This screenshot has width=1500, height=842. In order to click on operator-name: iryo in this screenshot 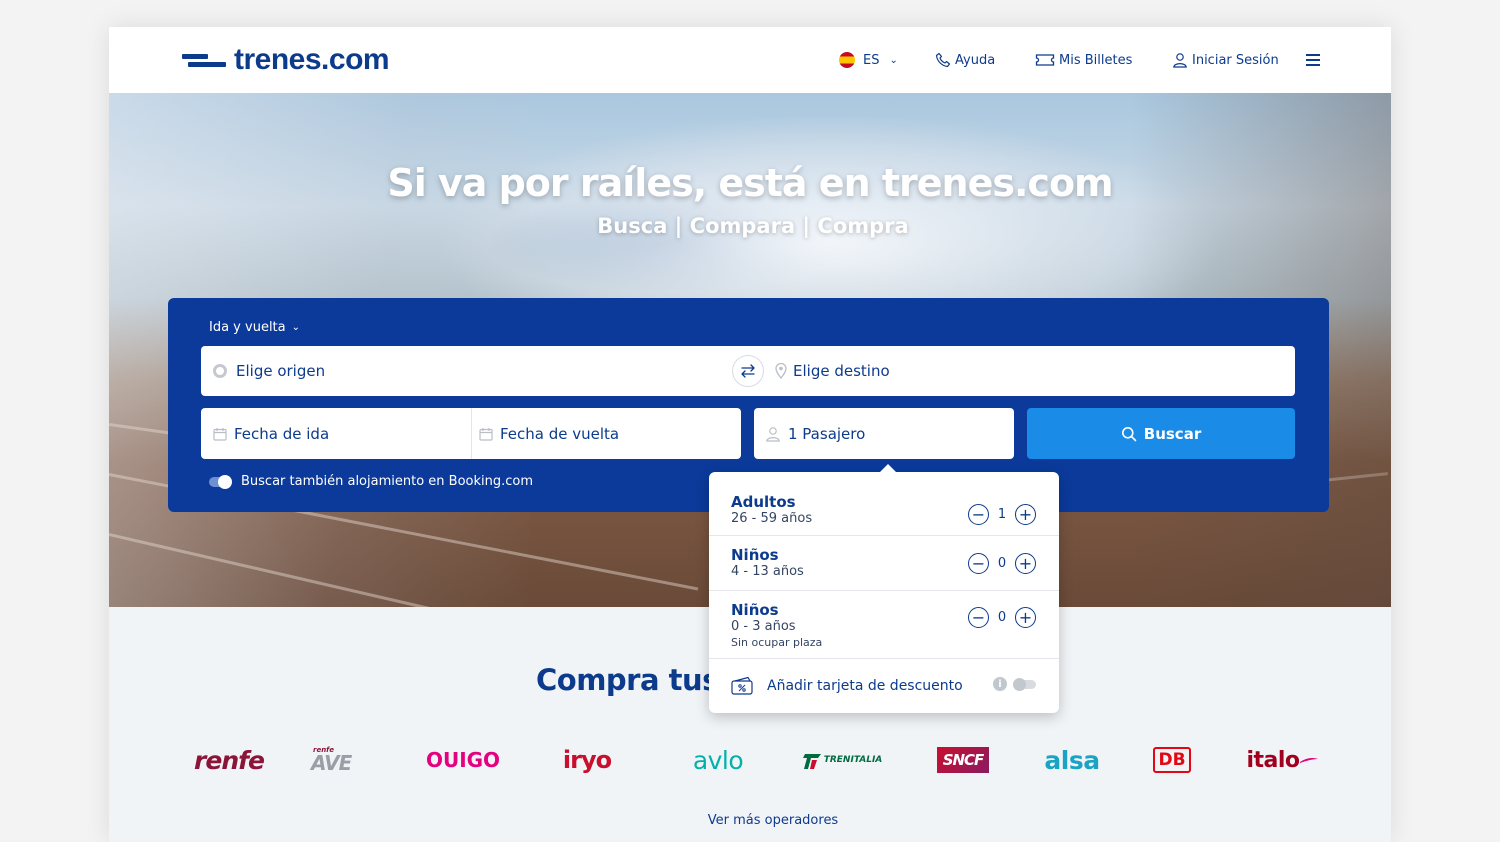, I will do `click(587, 760)`.